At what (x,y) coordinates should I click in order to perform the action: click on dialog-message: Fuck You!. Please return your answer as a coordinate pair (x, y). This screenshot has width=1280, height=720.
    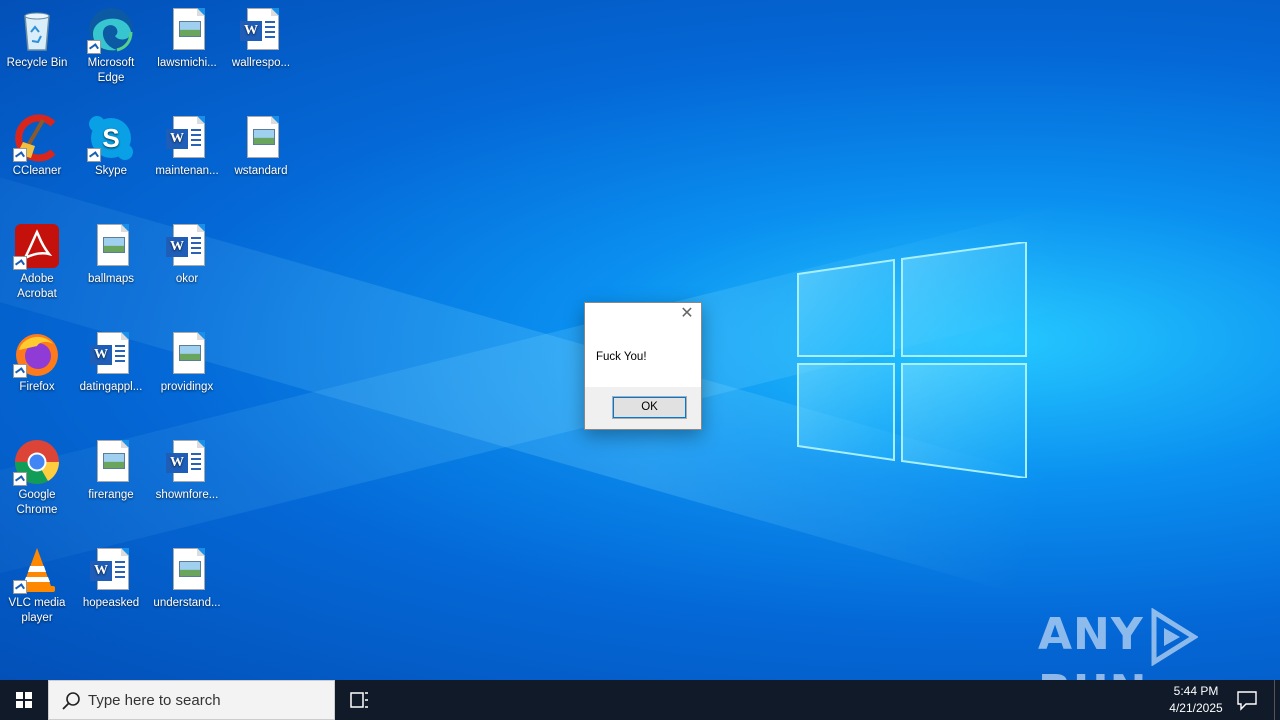
    Looking at the image, I should click on (621, 357).